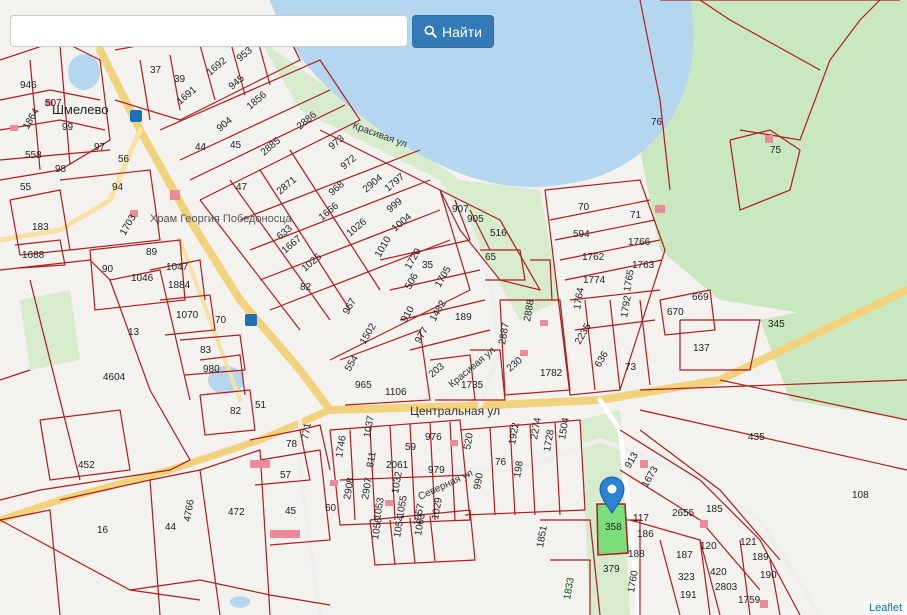  I want to click on parcel-label: 1766, so click(639, 242).